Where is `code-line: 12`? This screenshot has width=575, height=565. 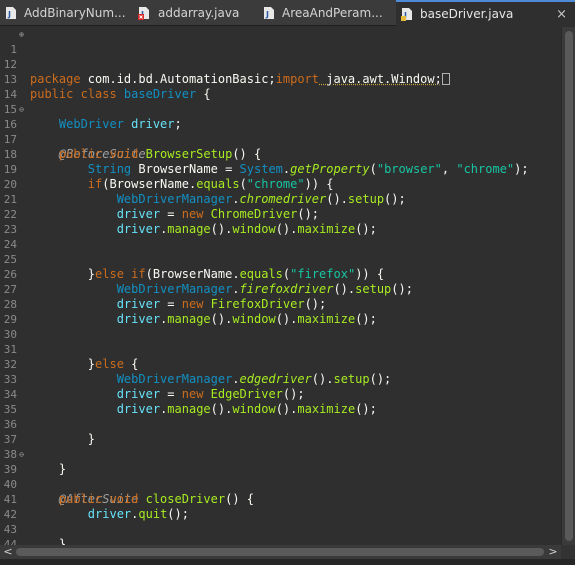
code-line: 12 is located at coordinates (280, 56).